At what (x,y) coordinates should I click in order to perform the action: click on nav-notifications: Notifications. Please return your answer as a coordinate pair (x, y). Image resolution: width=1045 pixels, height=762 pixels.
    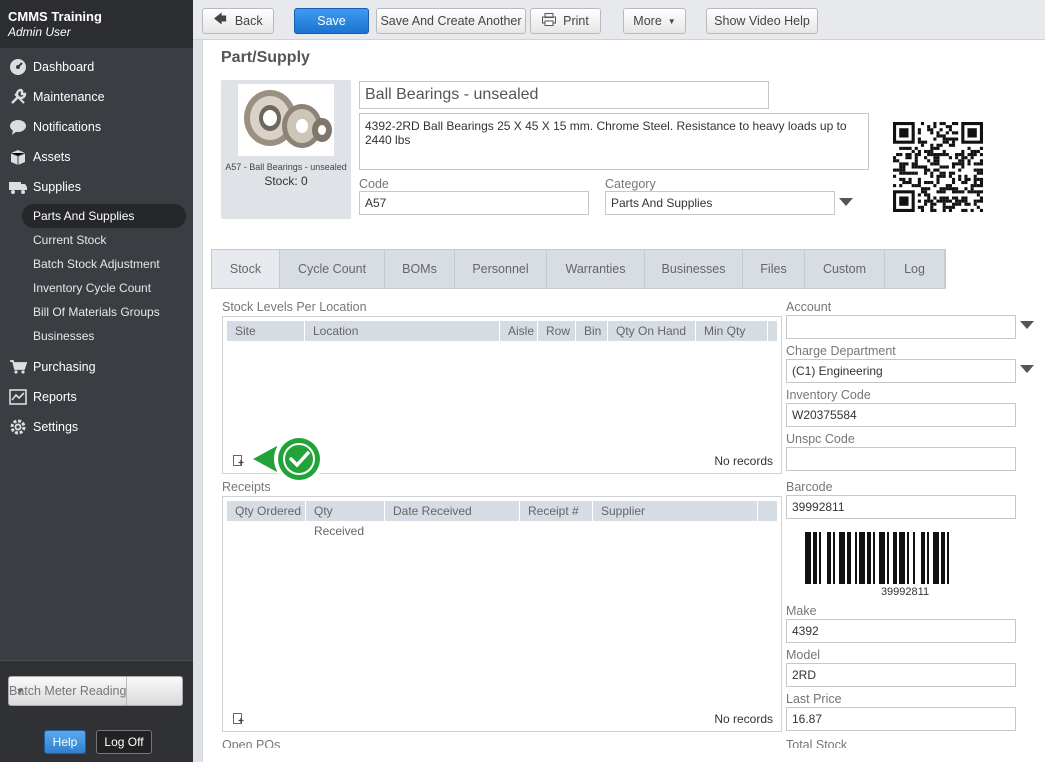
    Looking at the image, I should click on (96, 127).